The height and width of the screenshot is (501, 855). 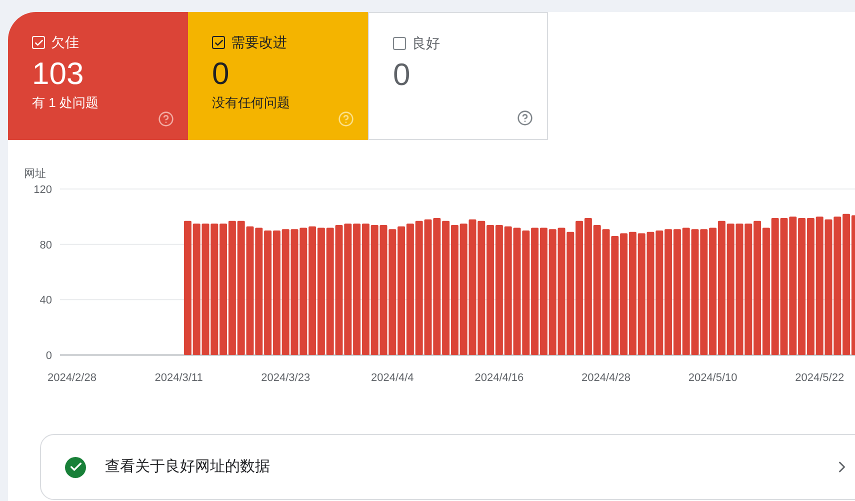 I want to click on x-tick-label: 2024/4/28, so click(x=606, y=378).